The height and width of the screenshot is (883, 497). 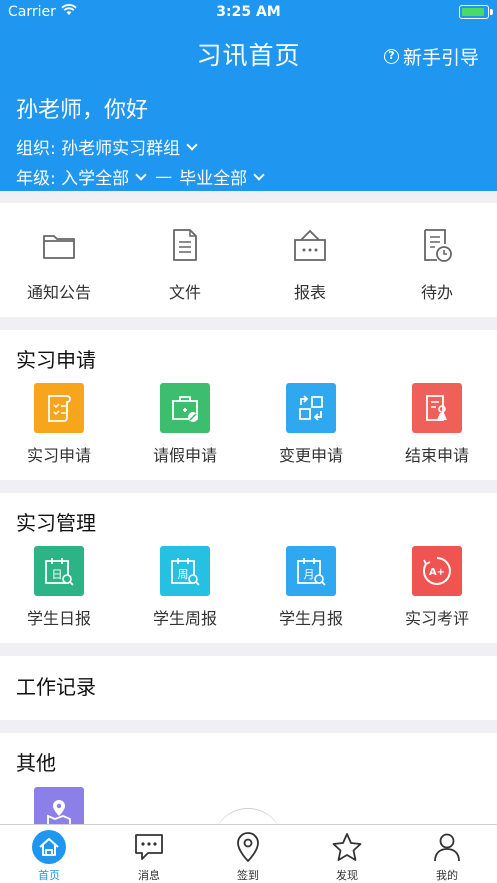 I want to click on report-icon, so click(x=310, y=245).